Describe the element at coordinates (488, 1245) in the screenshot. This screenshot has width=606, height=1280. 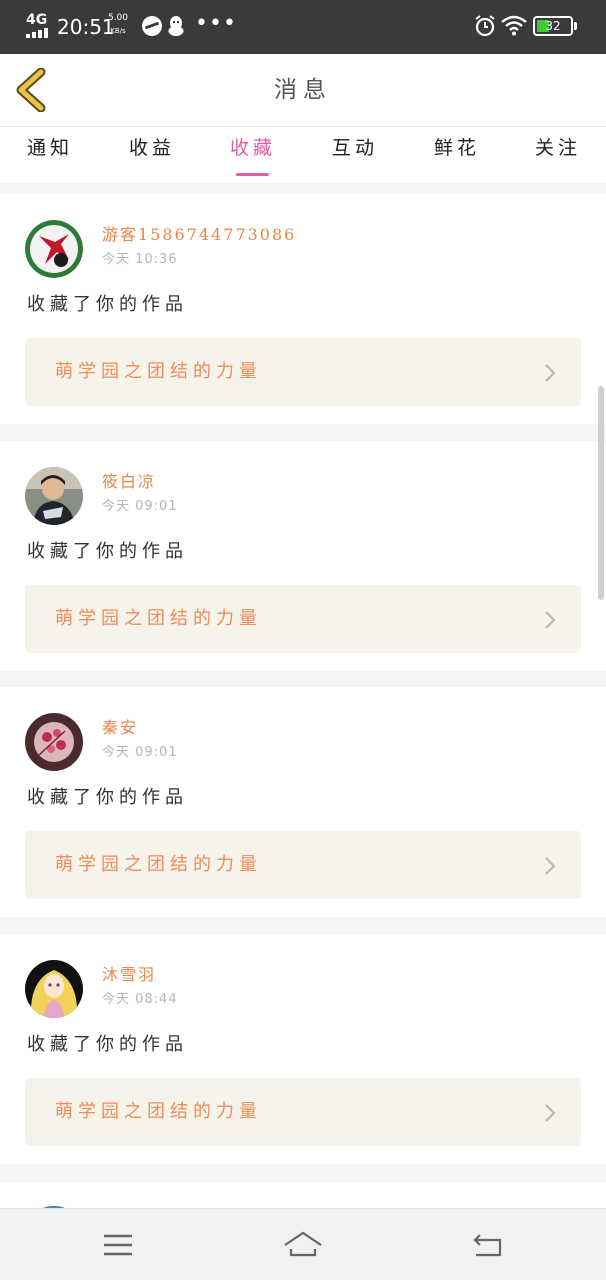
I see `back-icon` at that location.